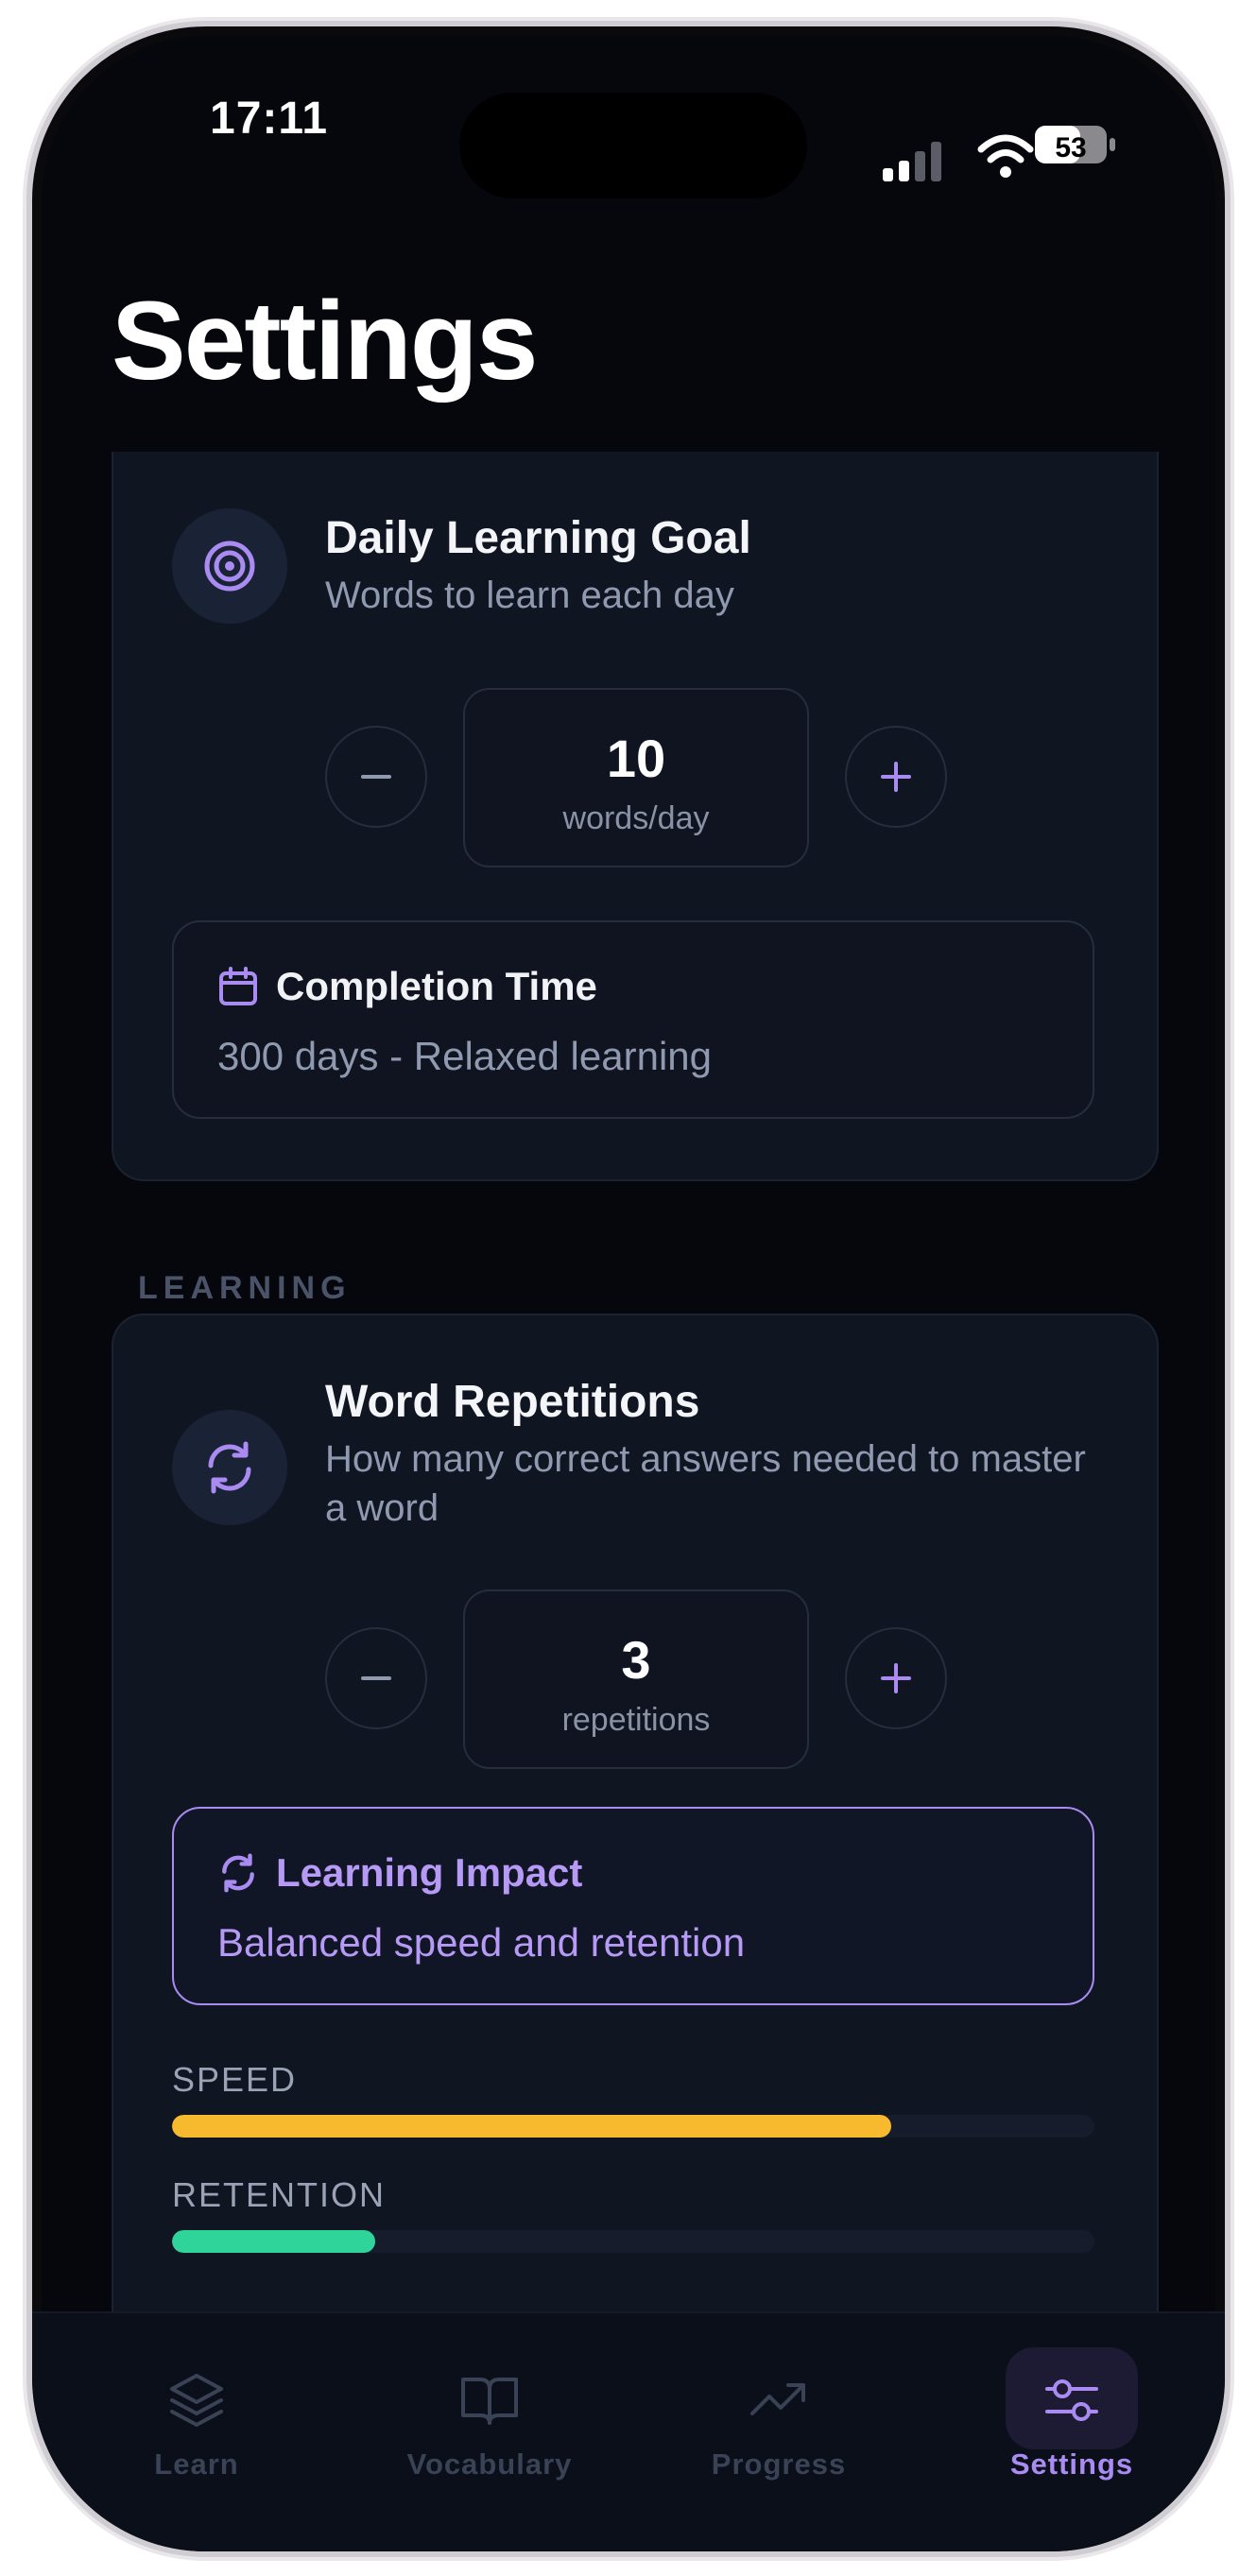  I want to click on layers-icon, so click(196, 2400).